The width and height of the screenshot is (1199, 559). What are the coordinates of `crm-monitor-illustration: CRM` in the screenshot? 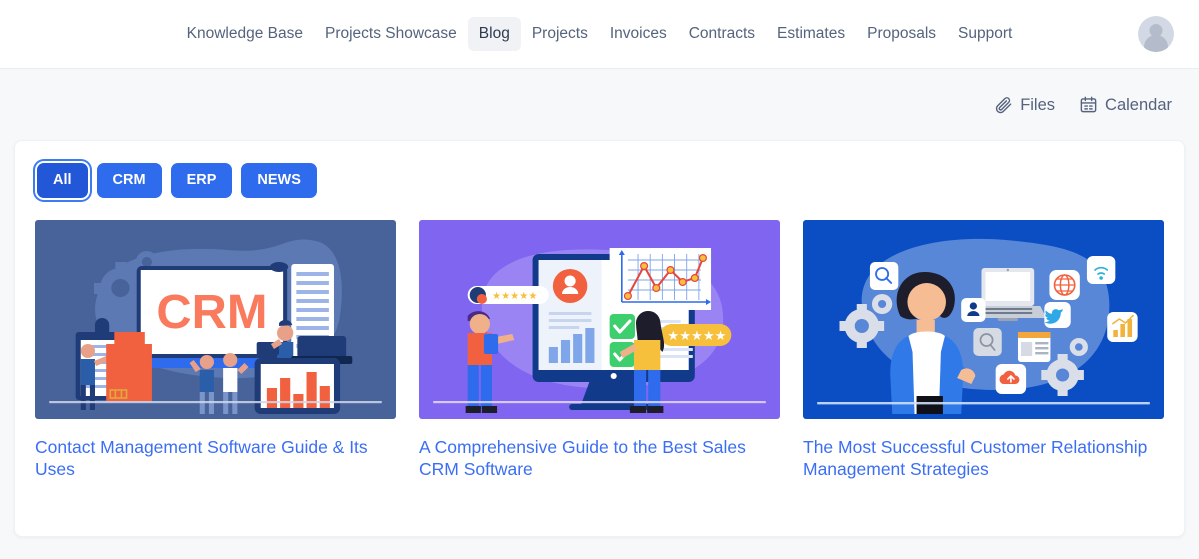 It's located at (215, 319).